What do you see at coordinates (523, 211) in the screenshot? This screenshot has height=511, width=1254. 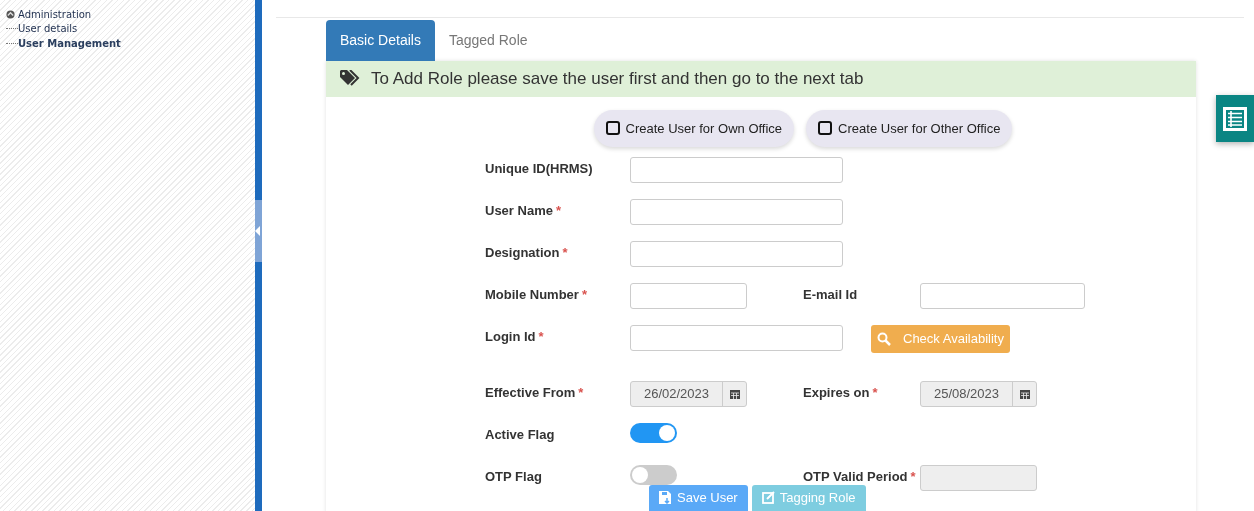 I see `field-label: User Name *` at bounding box center [523, 211].